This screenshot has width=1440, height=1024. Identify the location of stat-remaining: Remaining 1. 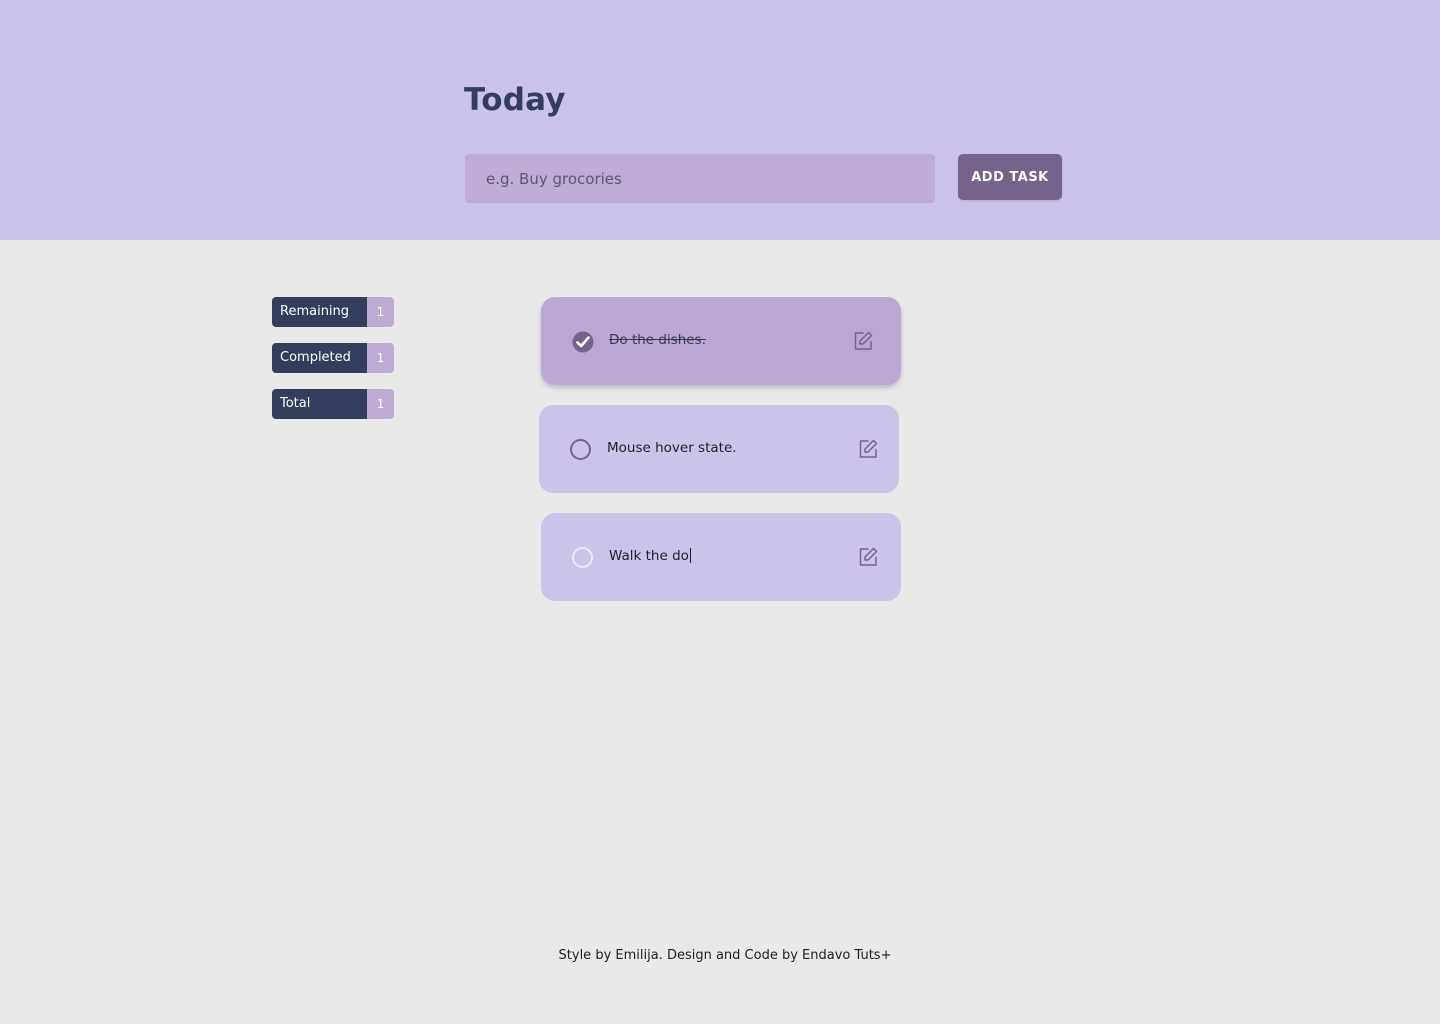
(333, 312).